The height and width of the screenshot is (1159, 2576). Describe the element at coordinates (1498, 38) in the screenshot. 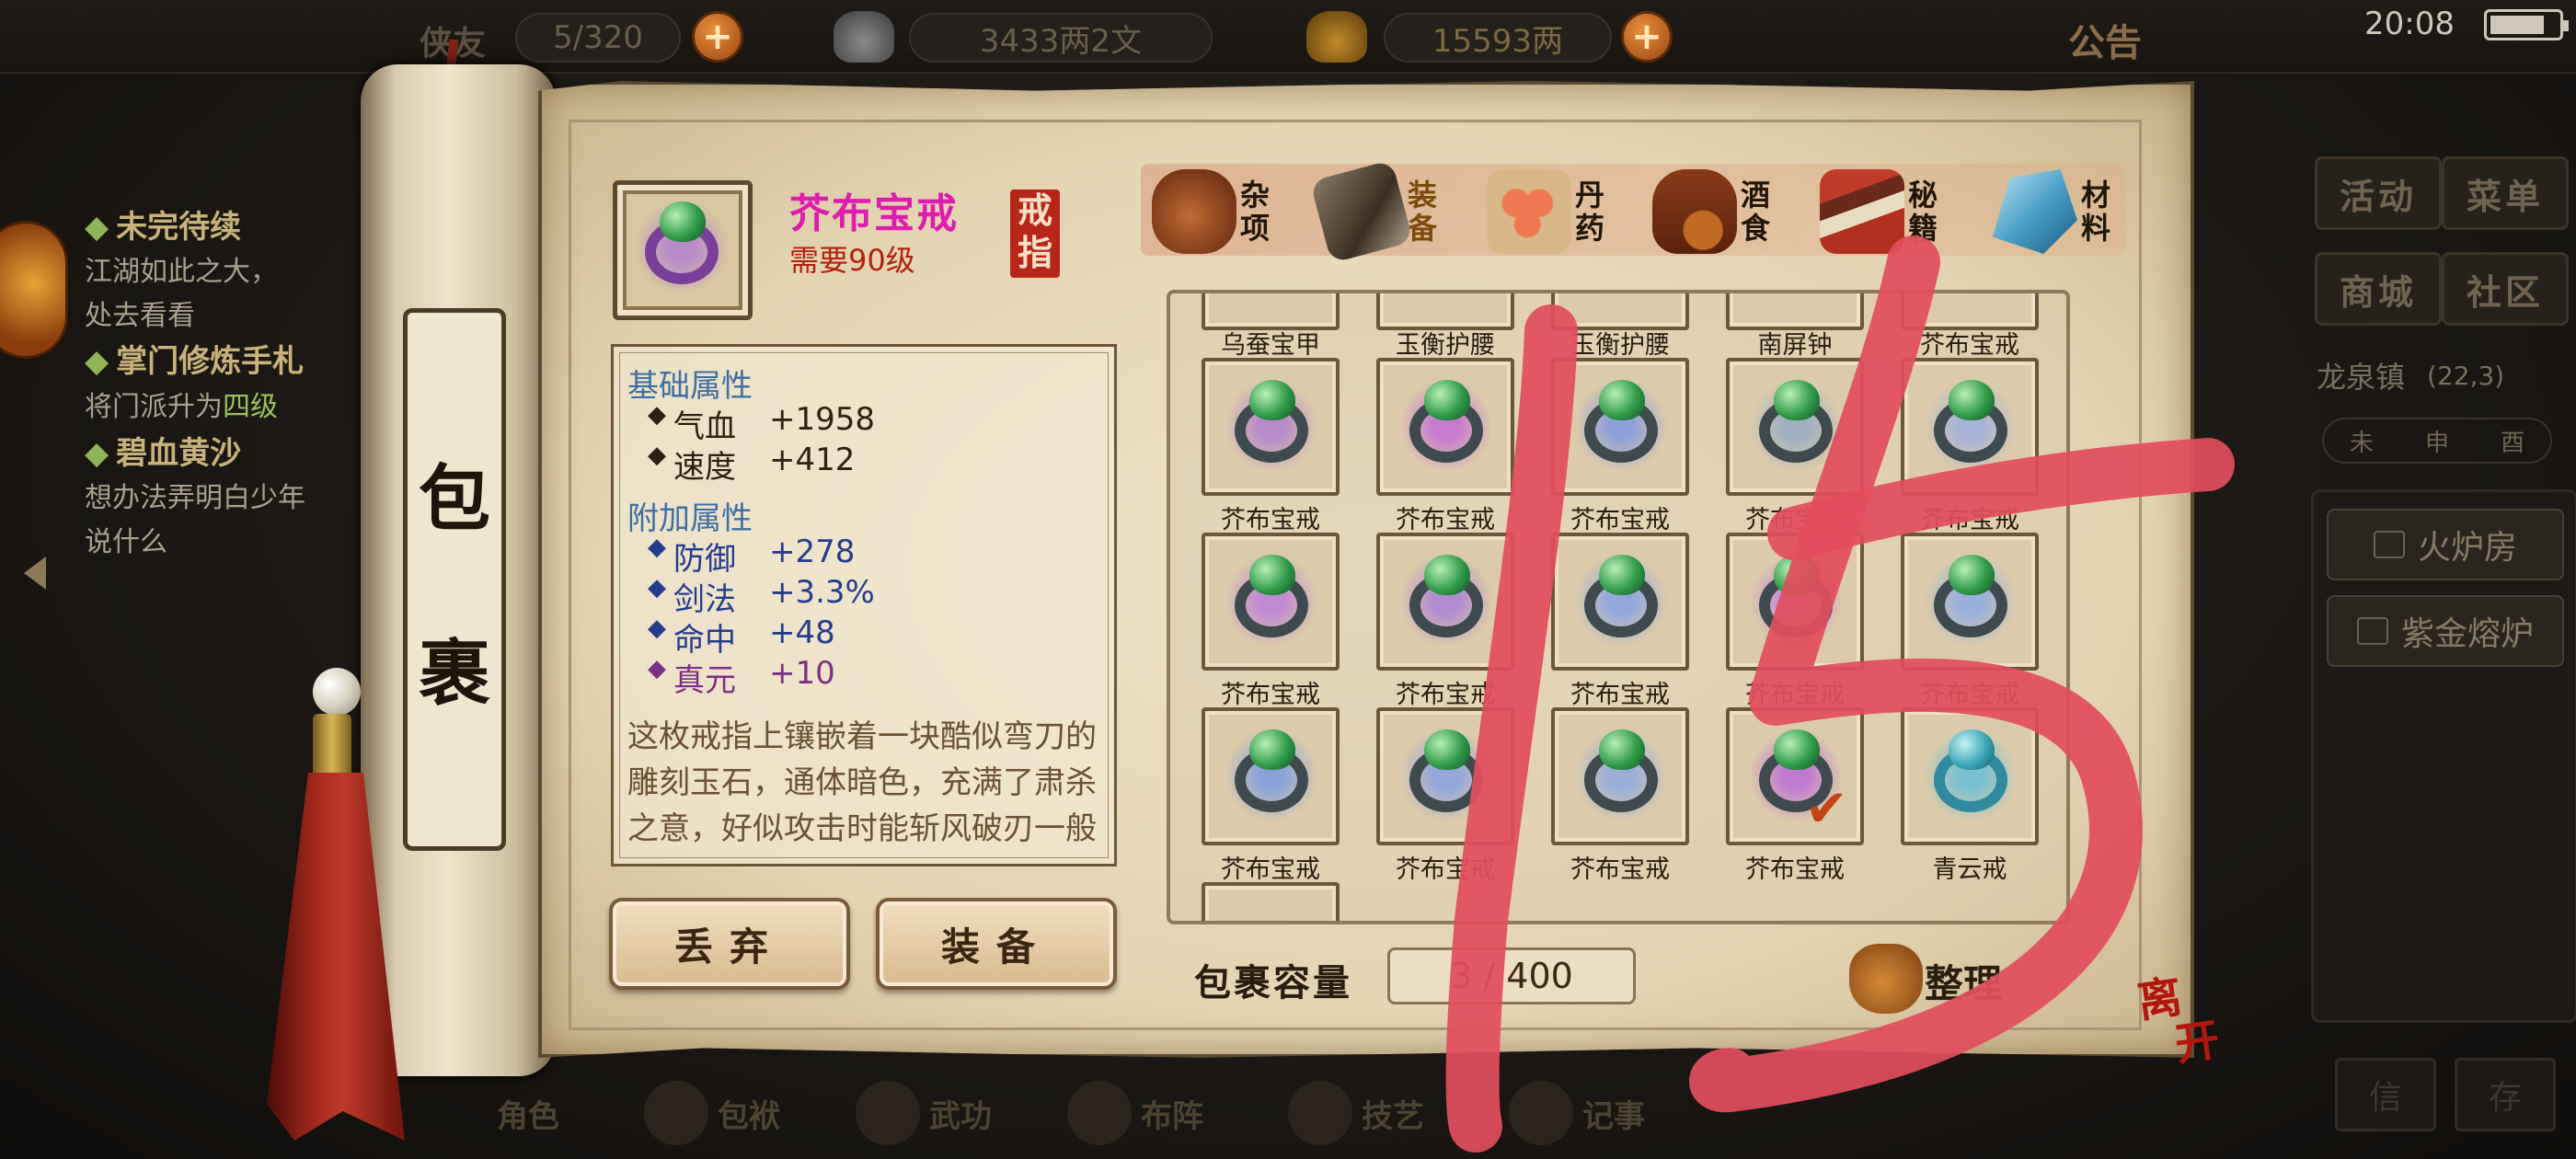

I see `gold-amount: 15593两` at that location.